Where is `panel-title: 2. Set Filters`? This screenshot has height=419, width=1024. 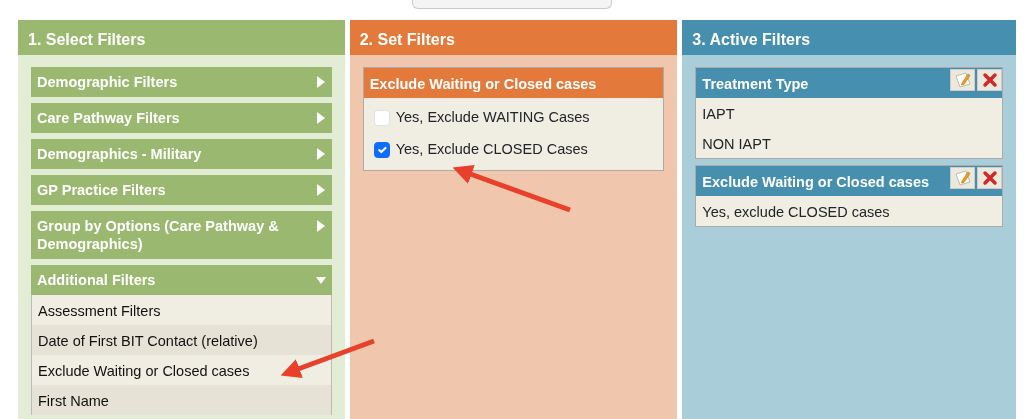
panel-title: 2. Set Filters is located at coordinates (513, 37).